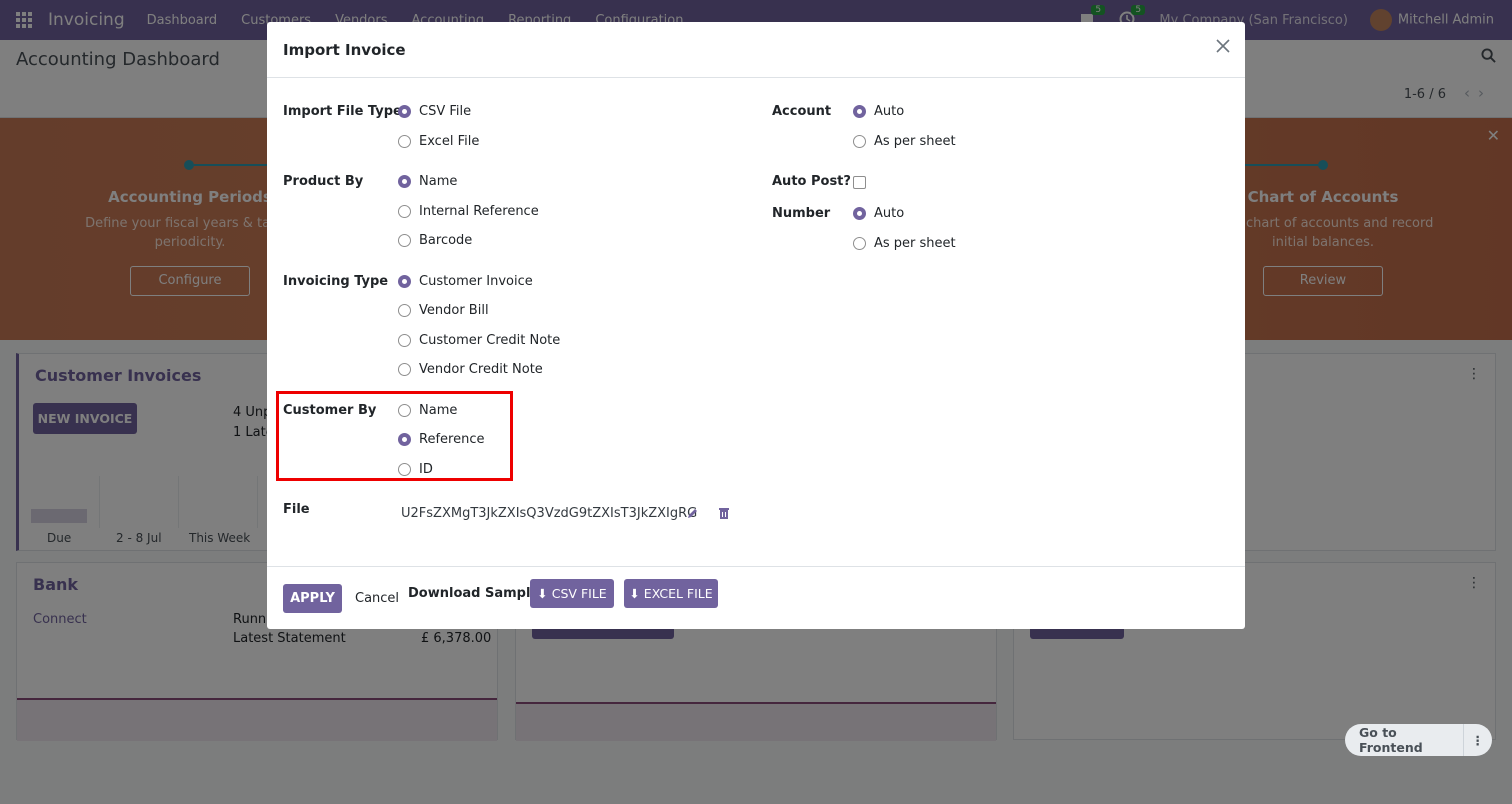 This screenshot has width=1512, height=804. I want to click on radio-label: Customer Credit Note, so click(490, 340).